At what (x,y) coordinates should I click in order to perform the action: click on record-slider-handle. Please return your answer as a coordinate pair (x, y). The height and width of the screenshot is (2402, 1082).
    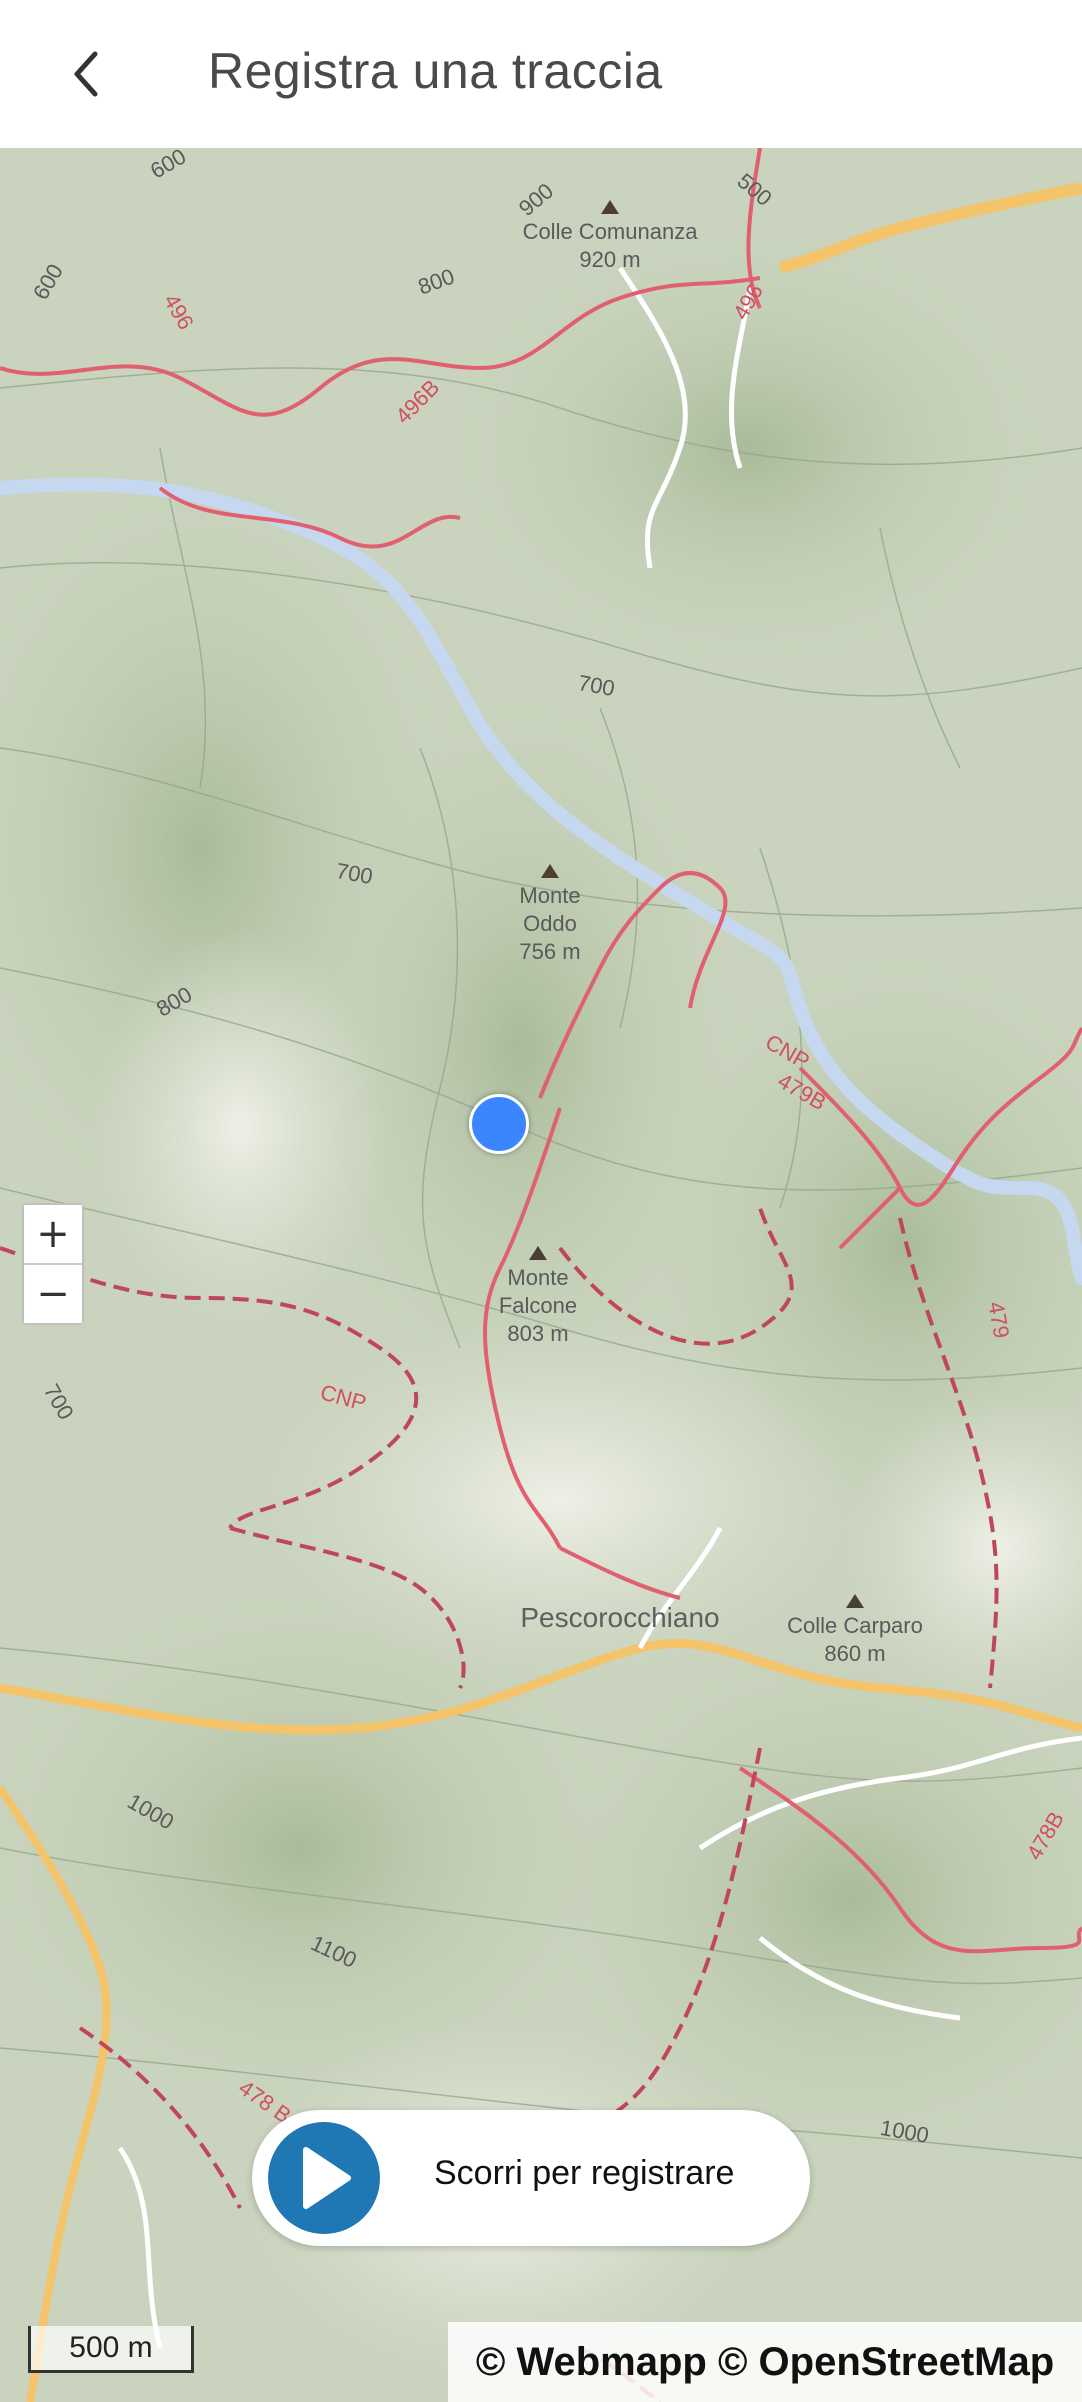
    Looking at the image, I should click on (324, 2178).